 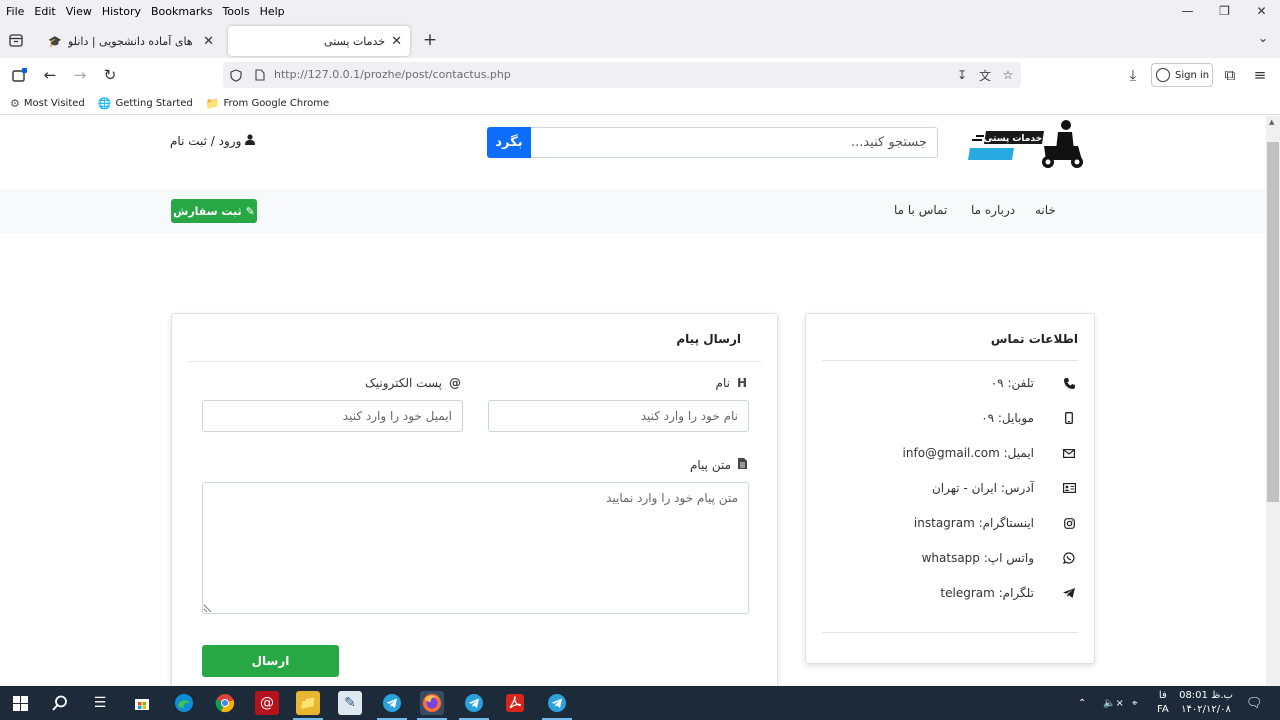 What do you see at coordinates (110, 75) in the screenshot?
I see `reload-icon: ↻` at bounding box center [110, 75].